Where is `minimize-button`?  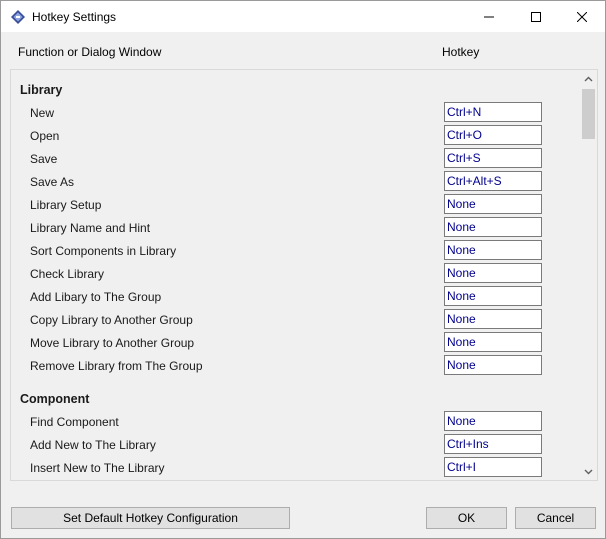 minimize-button is located at coordinates (489, 16).